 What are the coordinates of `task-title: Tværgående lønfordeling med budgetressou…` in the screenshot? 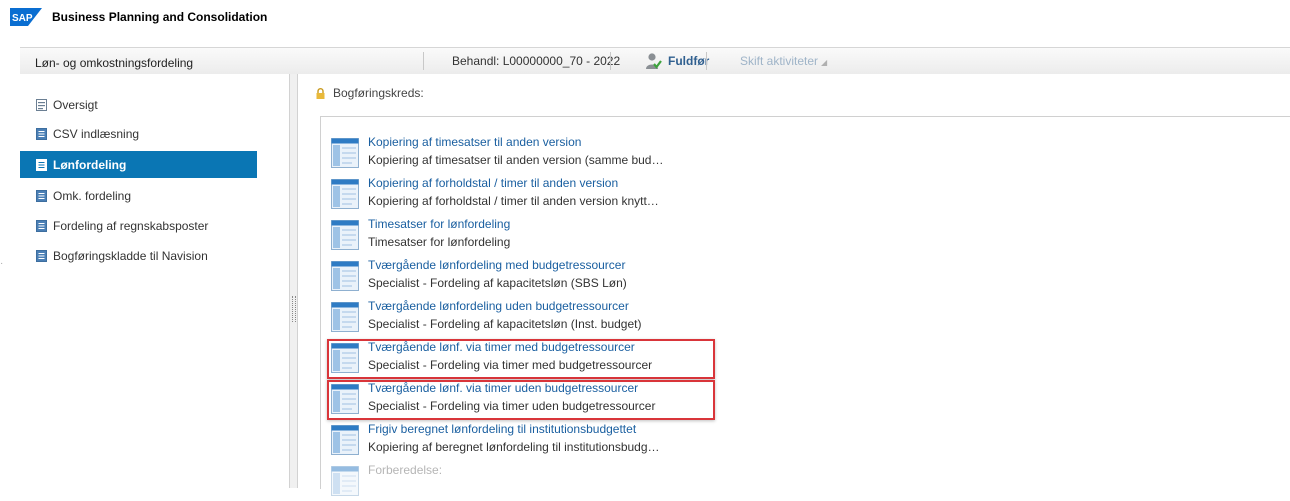 It's located at (496, 265).